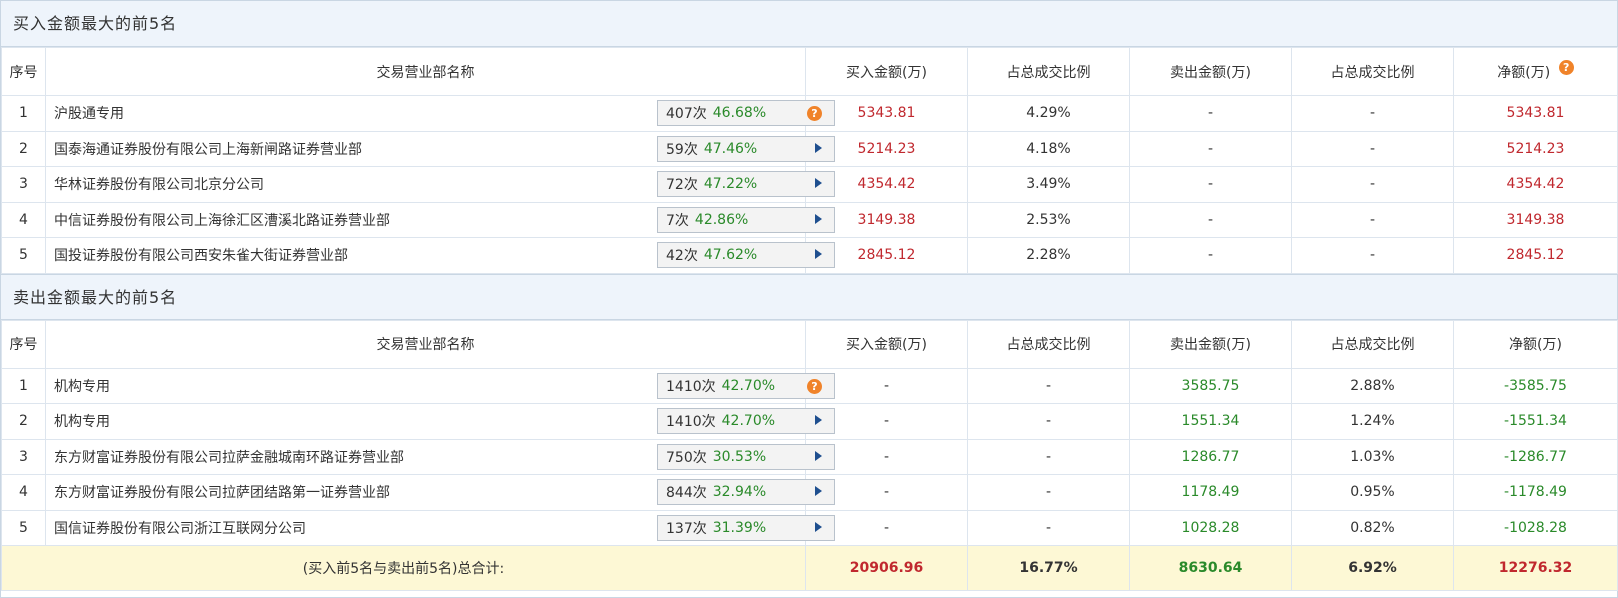 The width and height of the screenshot is (1618, 598). I want to click on win-rate: 42.86%, so click(721, 219).